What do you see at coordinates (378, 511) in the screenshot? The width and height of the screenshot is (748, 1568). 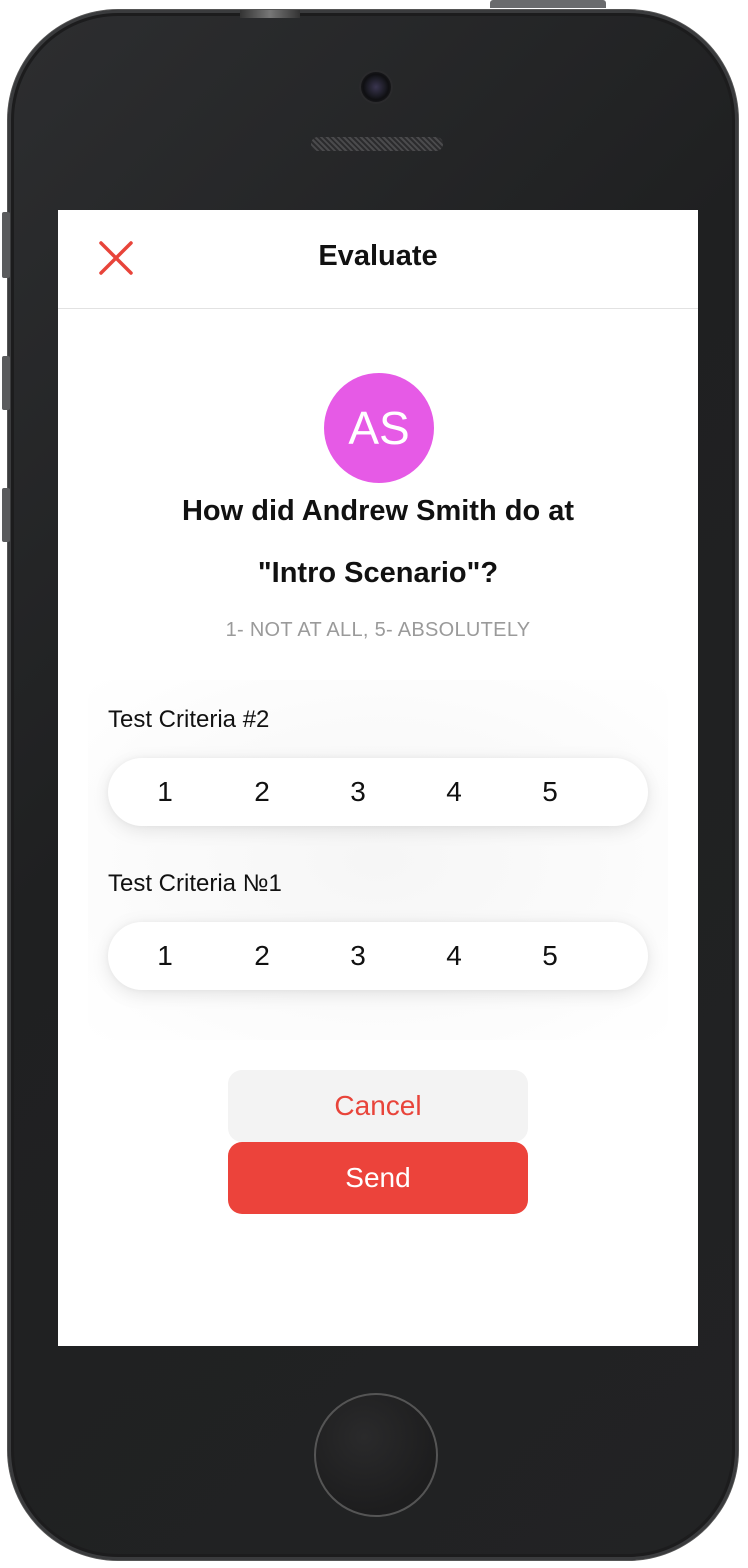 I see `question-line-1: How did Andrew Smith do at` at bounding box center [378, 511].